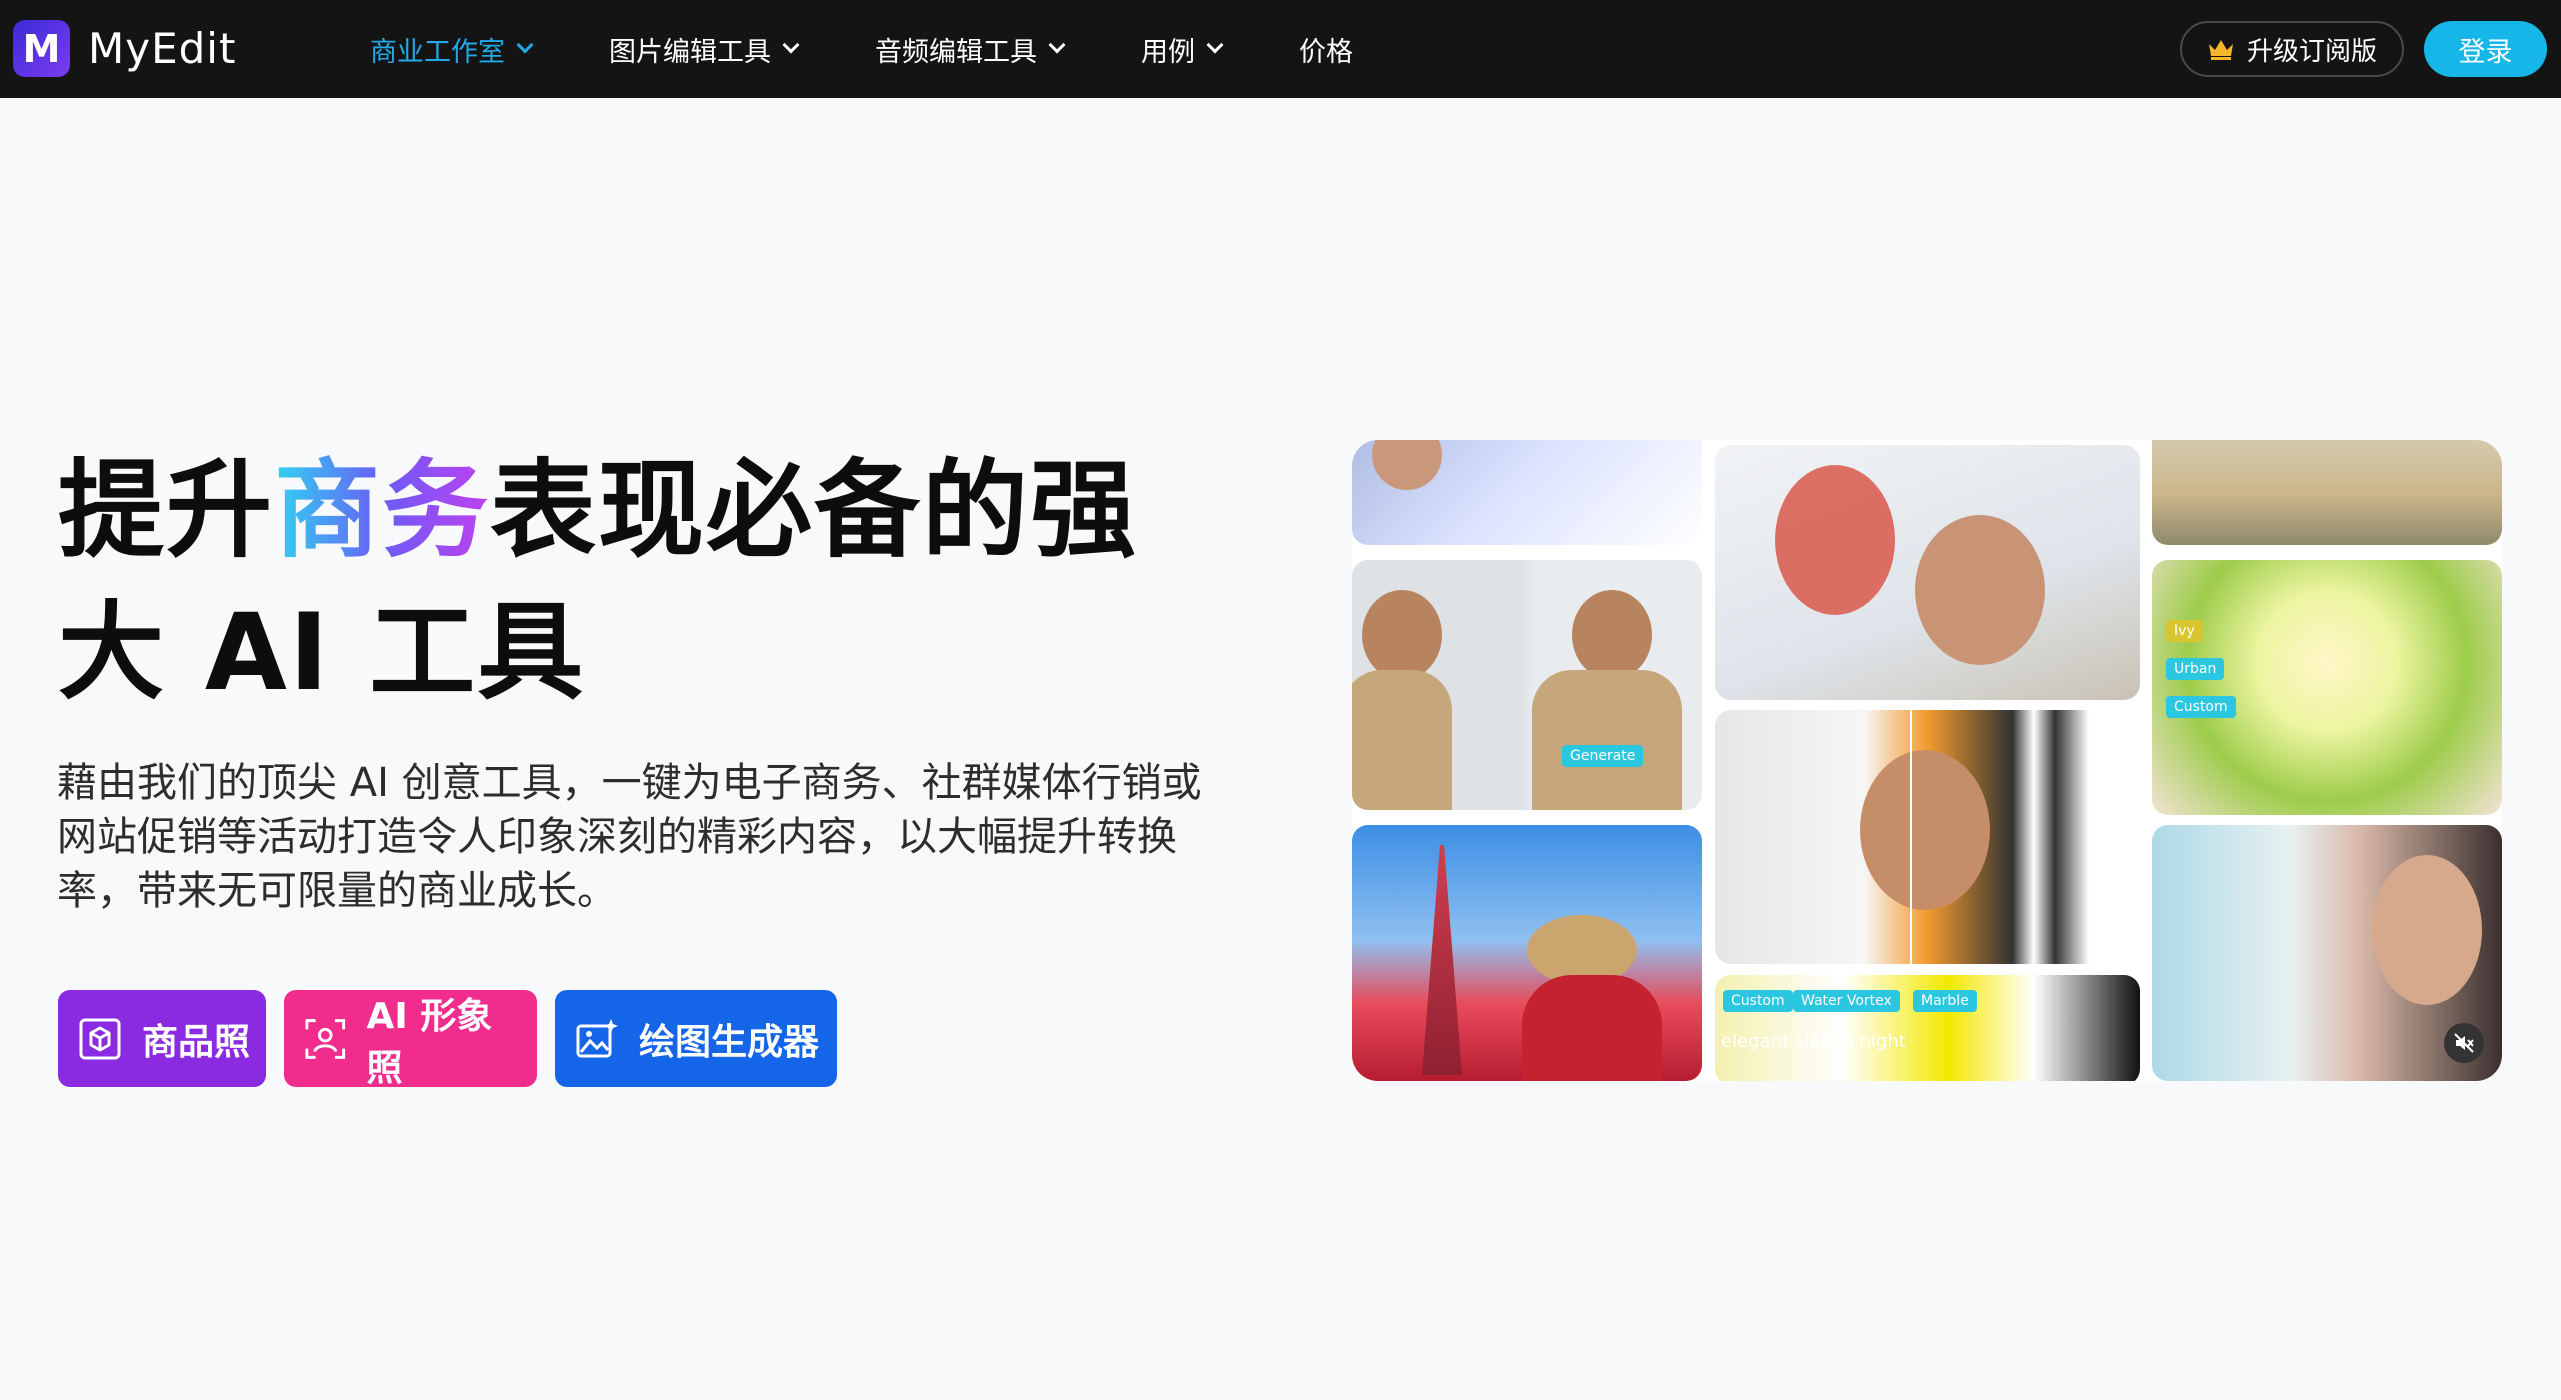 The height and width of the screenshot is (1400, 2561). I want to click on ai-portrait-button: AI 形象照, so click(410, 1039).